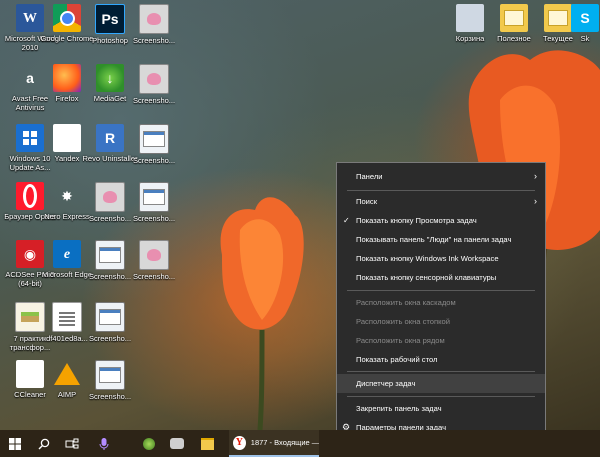  Describe the element at coordinates (67, 254) in the screenshot. I see `edge-icon: e` at that location.